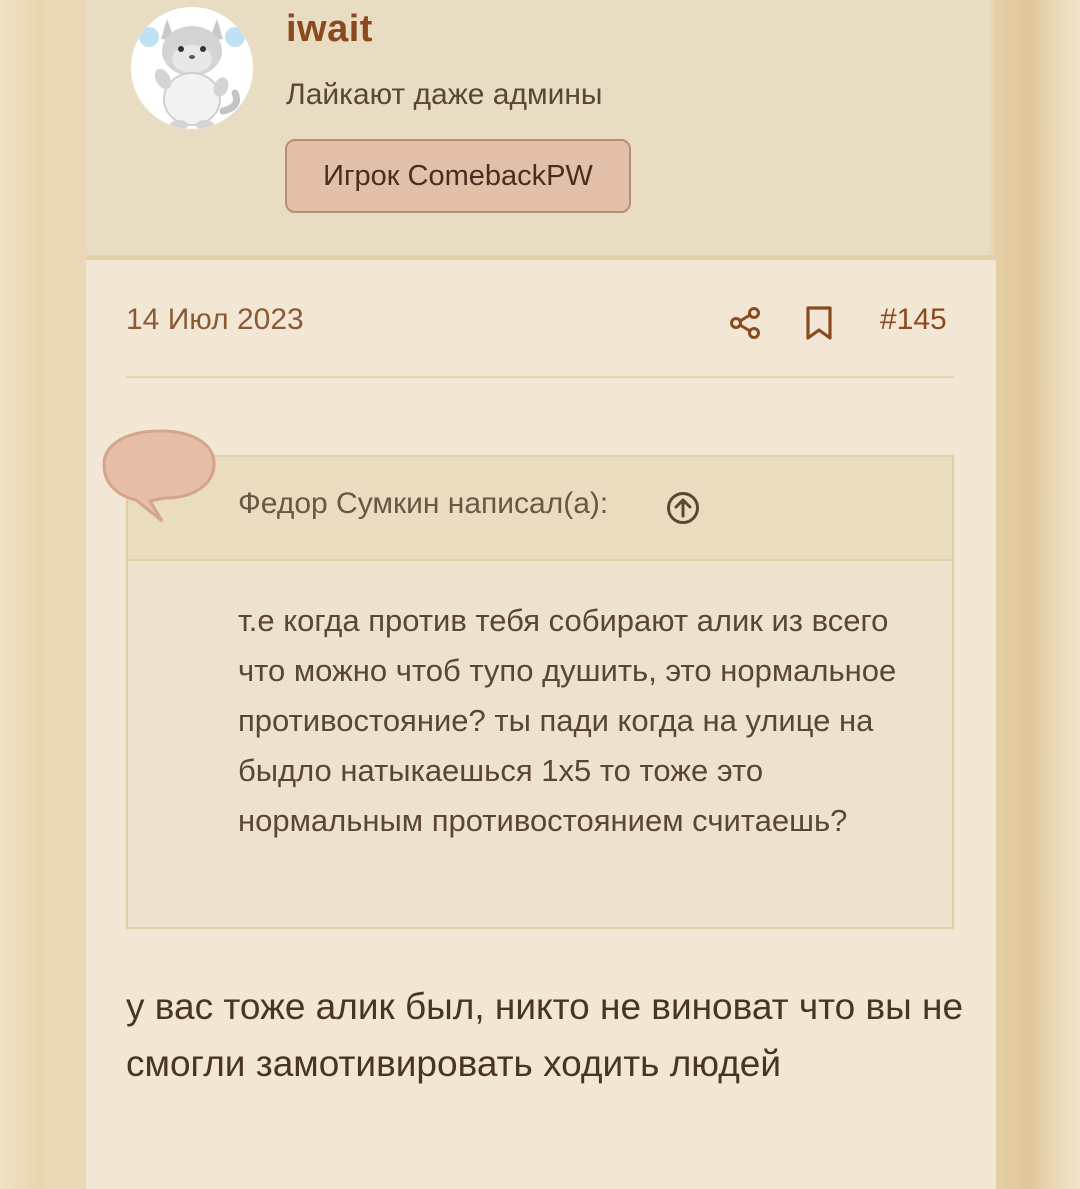 This screenshot has width=1080, height=1189. Describe the element at coordinates (745, 323) in the screenshot. I see `share-icon` at that location.